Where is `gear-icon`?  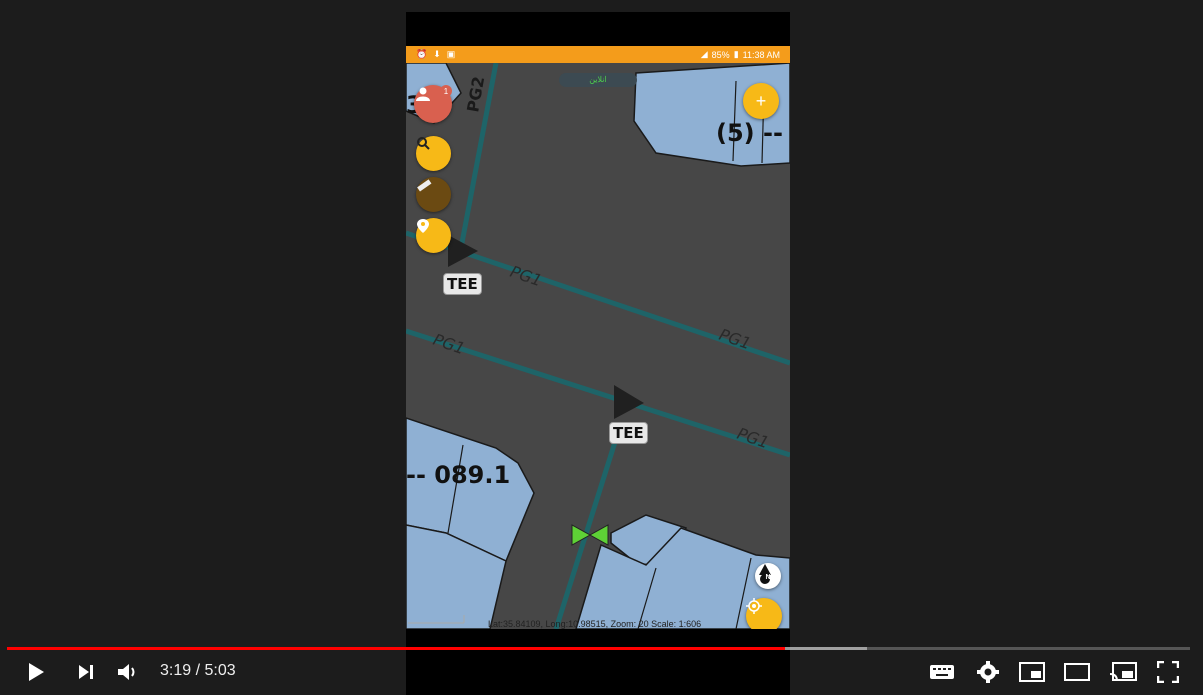 gear-icon is located at coordinates (988, 672).